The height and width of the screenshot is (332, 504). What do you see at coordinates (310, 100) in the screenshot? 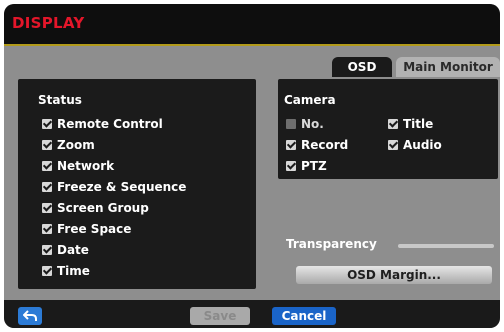
I see `camera-heading: Camera` at bounding box center [310, 100].